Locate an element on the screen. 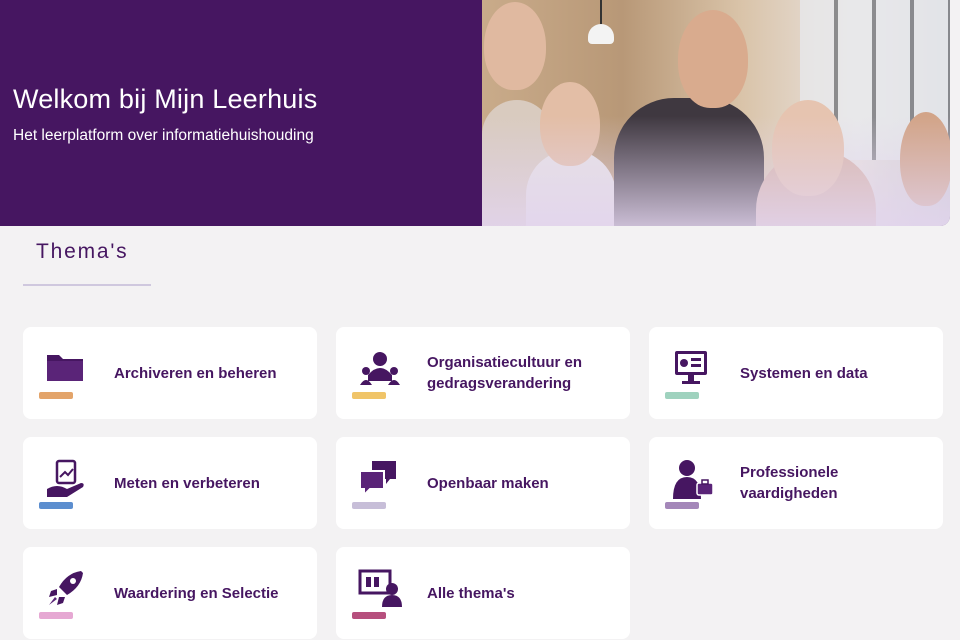 The height and width of the screenshot is (640, 960). theme-card-meten: Meten en verbeteren is located at coordinates (170, 483).